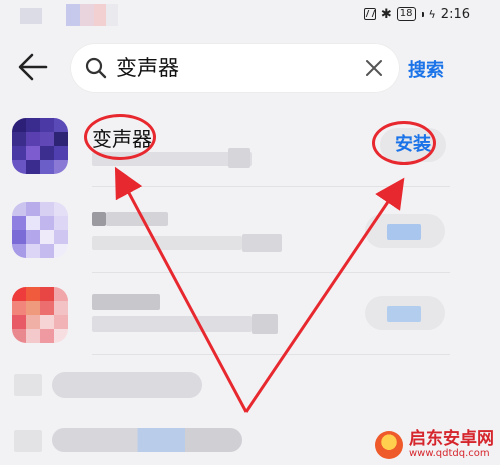 The image size is (500, 465). I want to click on watermark-title: 启东安卓网, so click(451, 438).